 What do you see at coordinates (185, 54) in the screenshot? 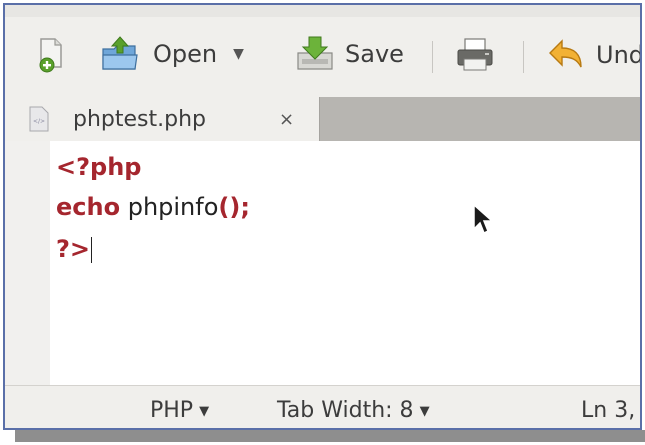
I see `open-label: Open` at bounding box center [185, 54].